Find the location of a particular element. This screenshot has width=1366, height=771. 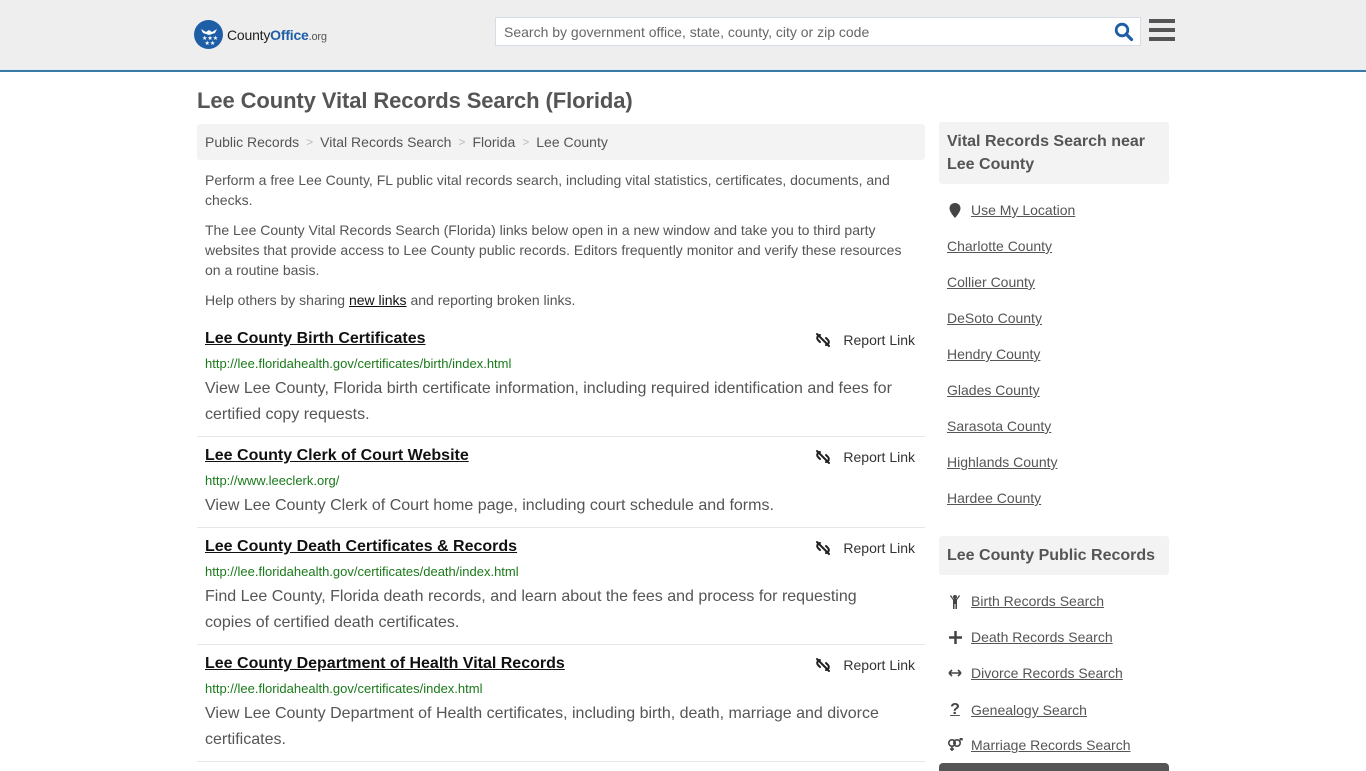

public-records-heading: Lee County Public Records is located at coordinates (1054, 555).